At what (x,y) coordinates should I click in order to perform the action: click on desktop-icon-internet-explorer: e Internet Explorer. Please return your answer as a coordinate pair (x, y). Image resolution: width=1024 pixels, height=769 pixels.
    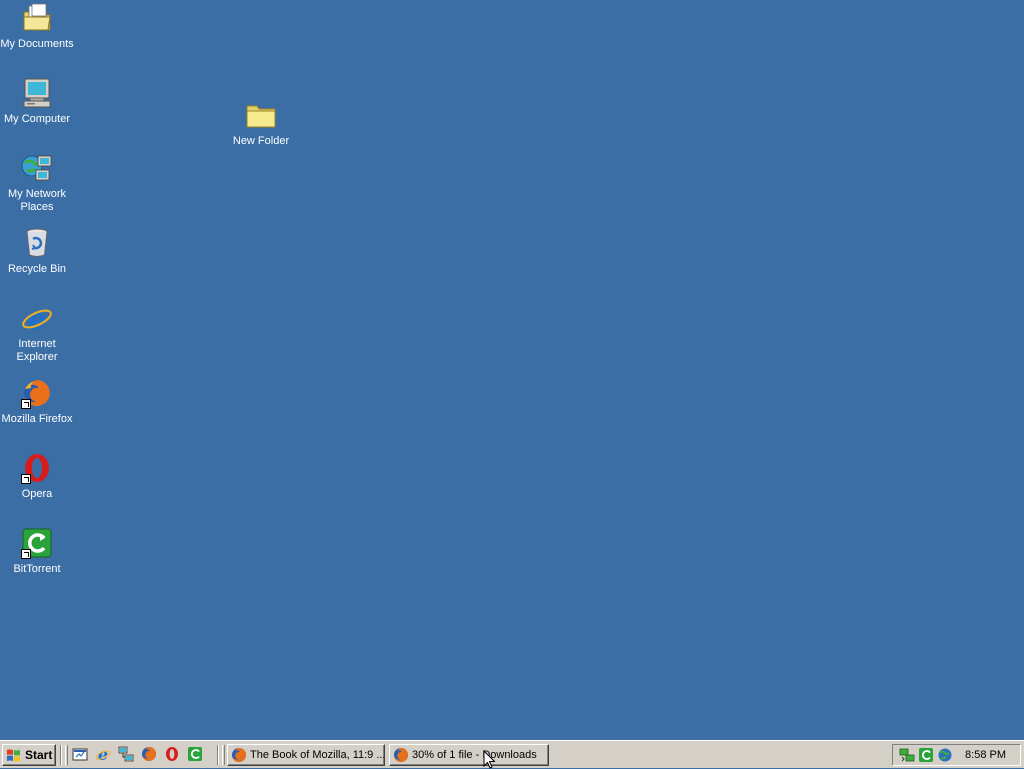
    Looking at the image, I should click on (37, 333).